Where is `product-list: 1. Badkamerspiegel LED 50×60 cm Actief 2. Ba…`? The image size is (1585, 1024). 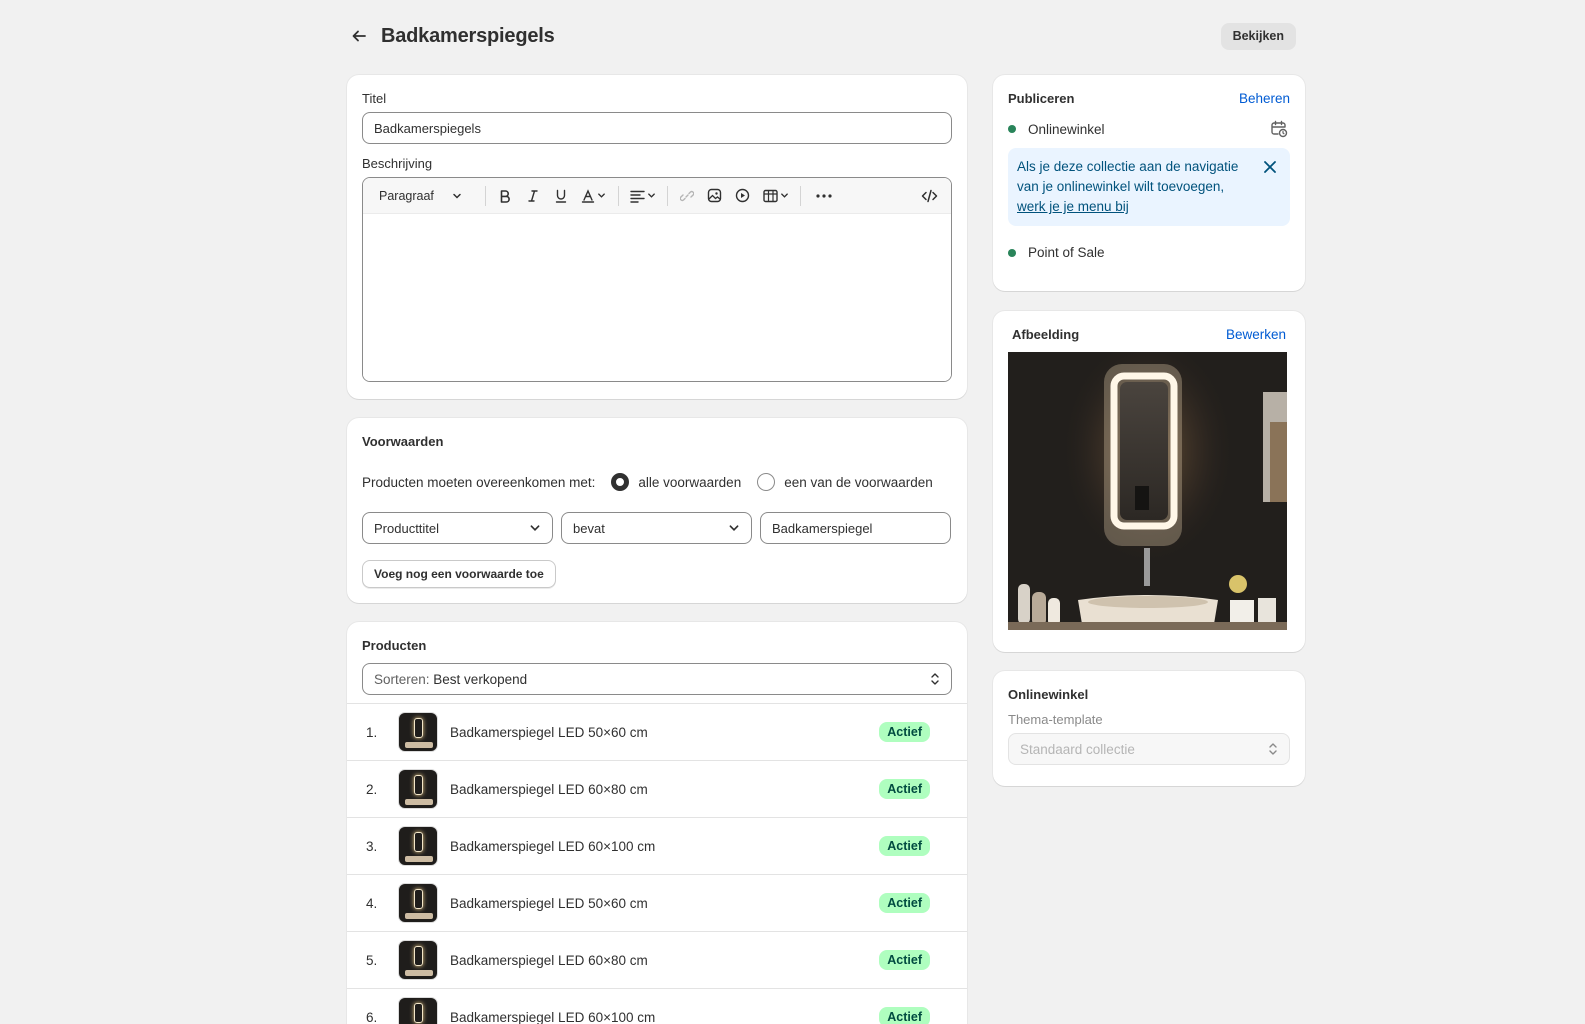
product-list: 1. Badkamerspiegel LED 50×60 cm Actief 2. Ba… is located at coordinates (657, 863).